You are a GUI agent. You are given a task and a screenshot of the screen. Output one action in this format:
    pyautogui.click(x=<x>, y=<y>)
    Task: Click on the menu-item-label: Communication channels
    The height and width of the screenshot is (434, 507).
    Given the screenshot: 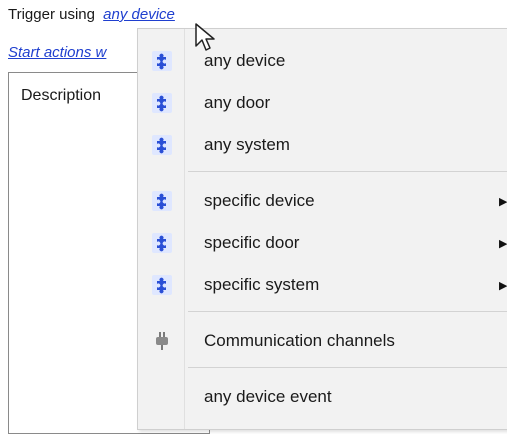 What is the action you would take?
    pyautogui.click(x=299, y=340)
    